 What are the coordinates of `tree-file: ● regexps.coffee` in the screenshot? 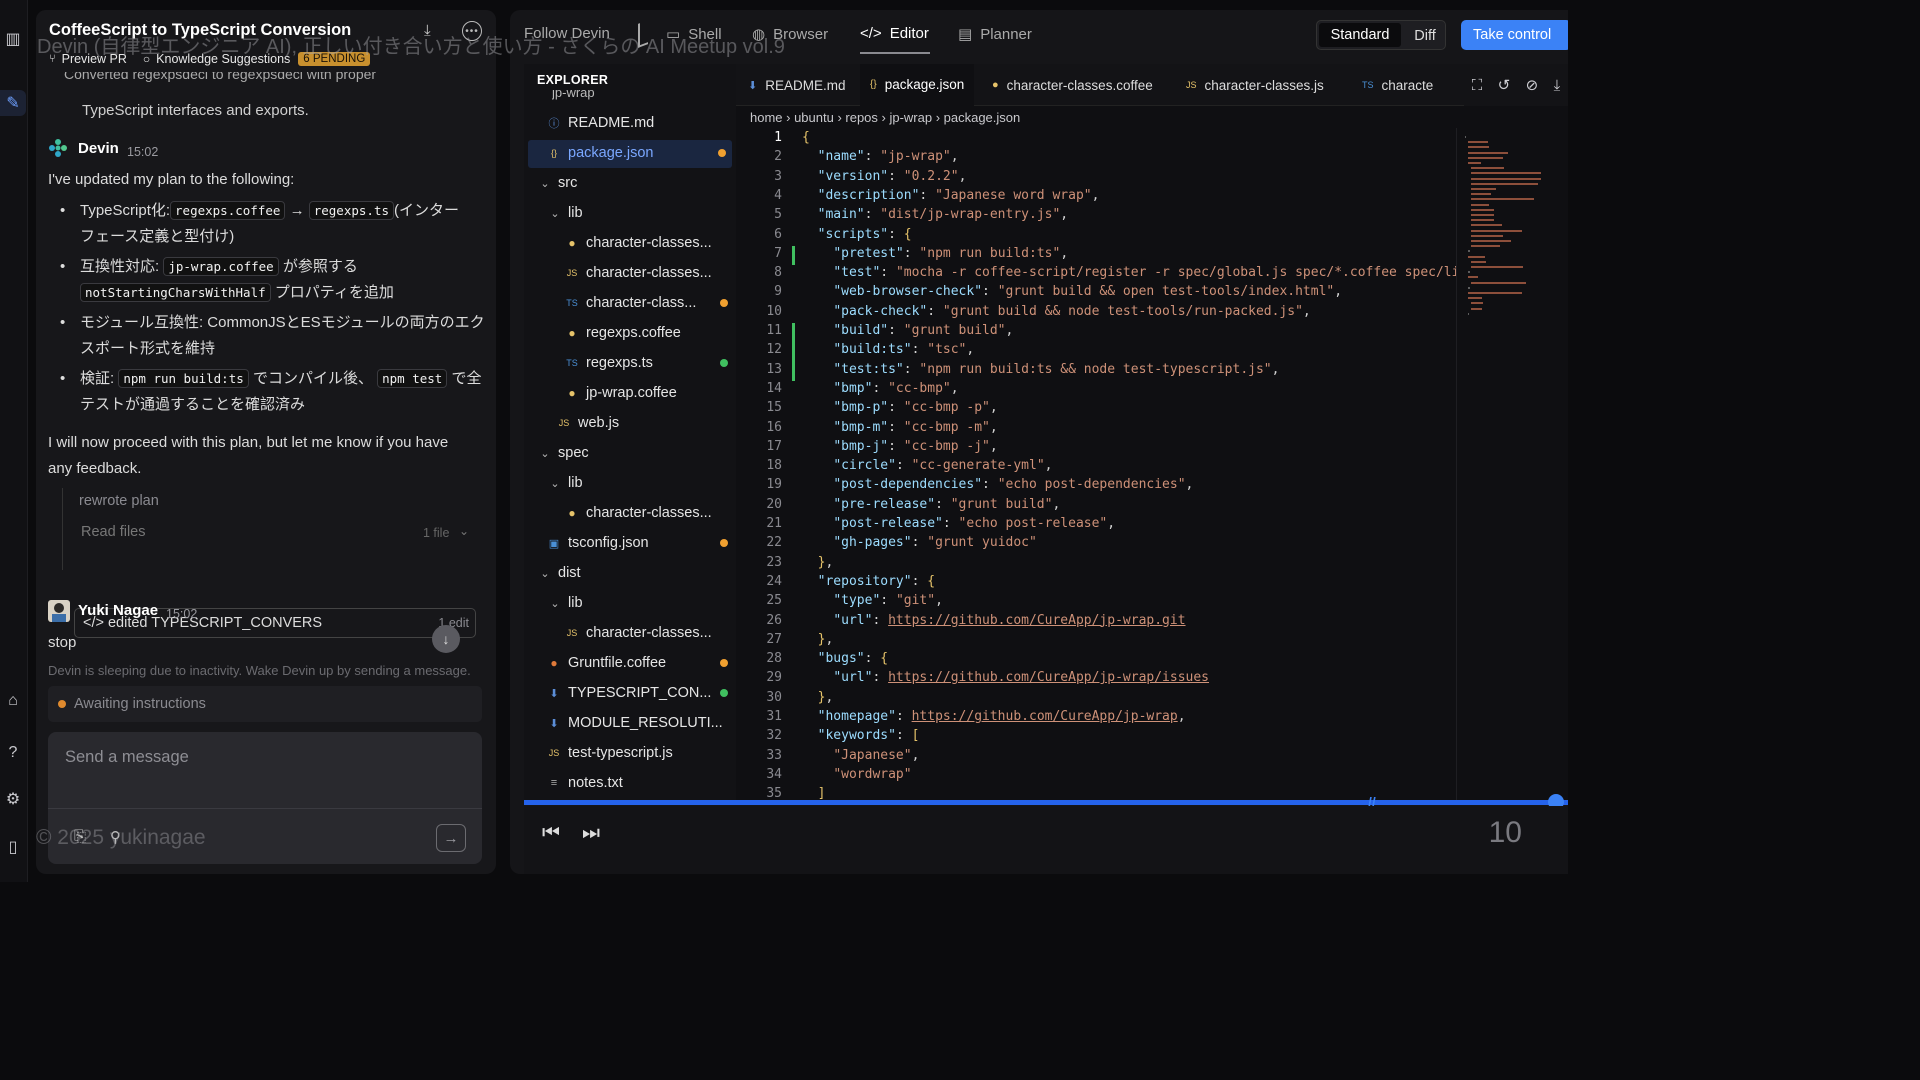 It's located at (622, 333).